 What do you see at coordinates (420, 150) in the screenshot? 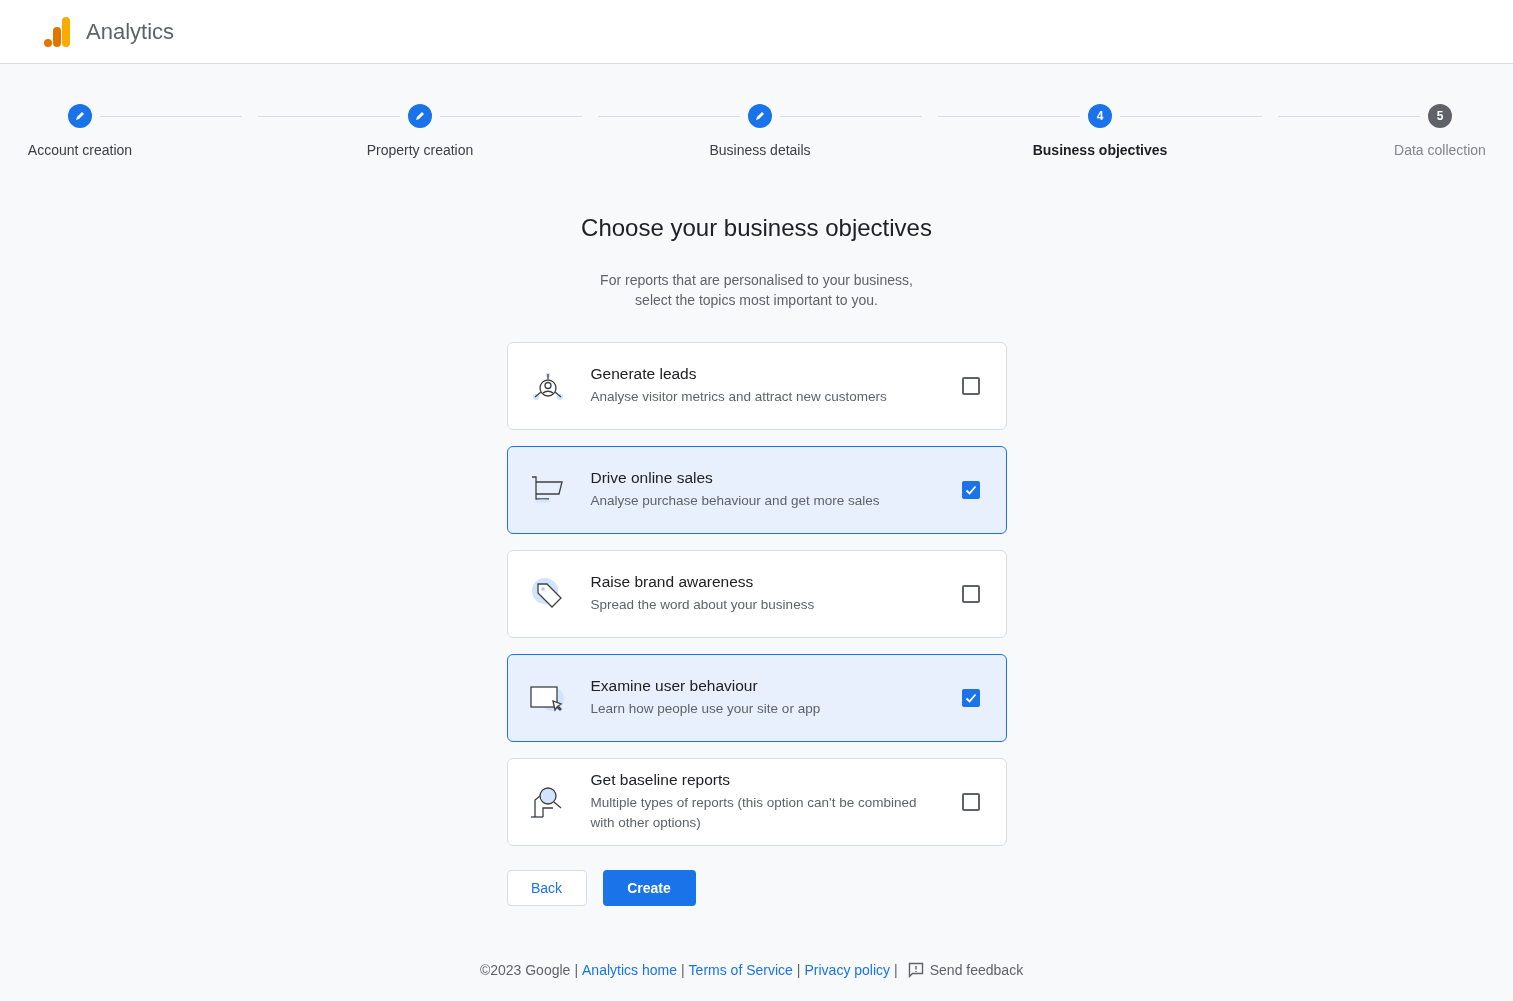
I see `step-label: Property creation` at bounding box center [420, 150].